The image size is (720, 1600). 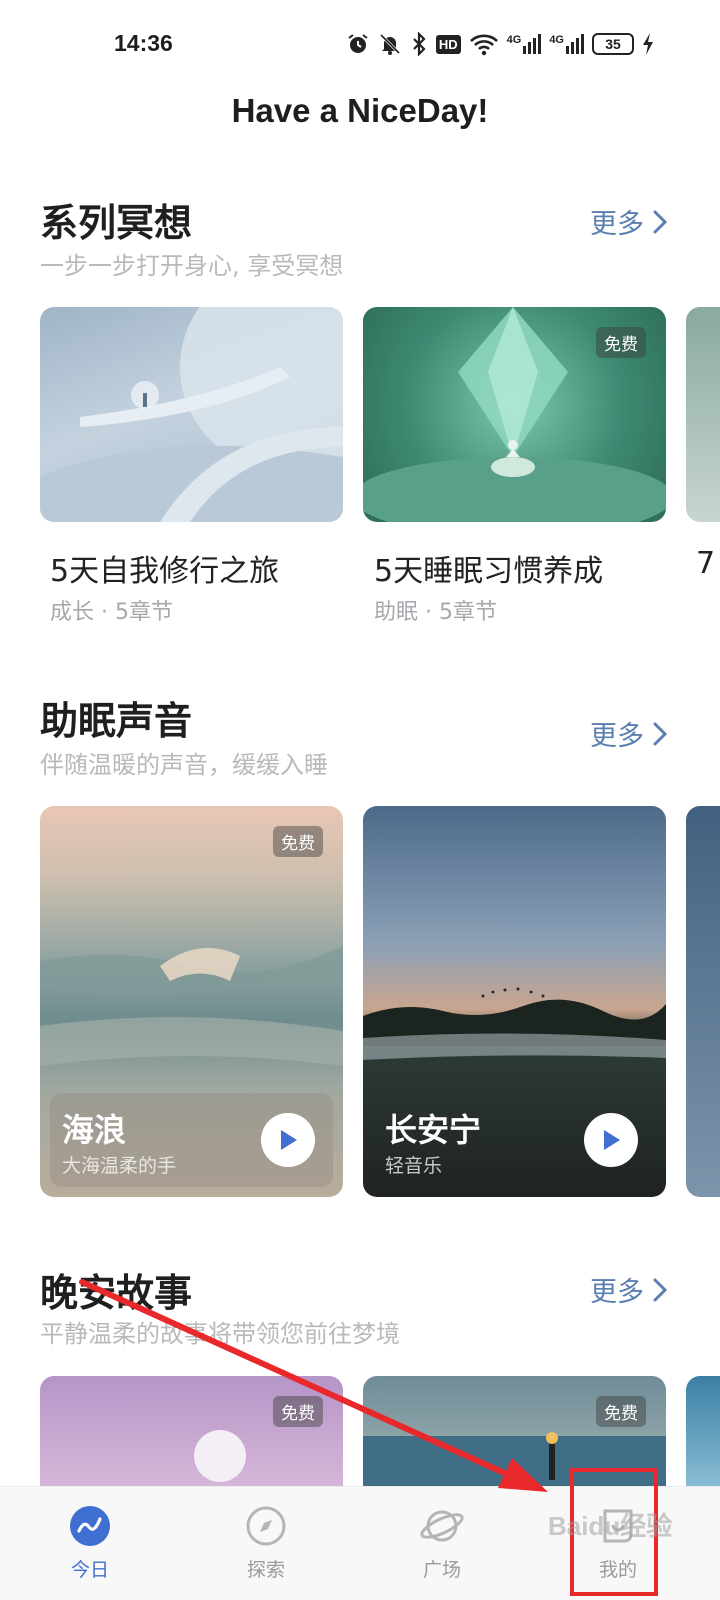 I want to click on sound-card-changanning: 长安宁 轻音乐, so click(x=514, y=1001).